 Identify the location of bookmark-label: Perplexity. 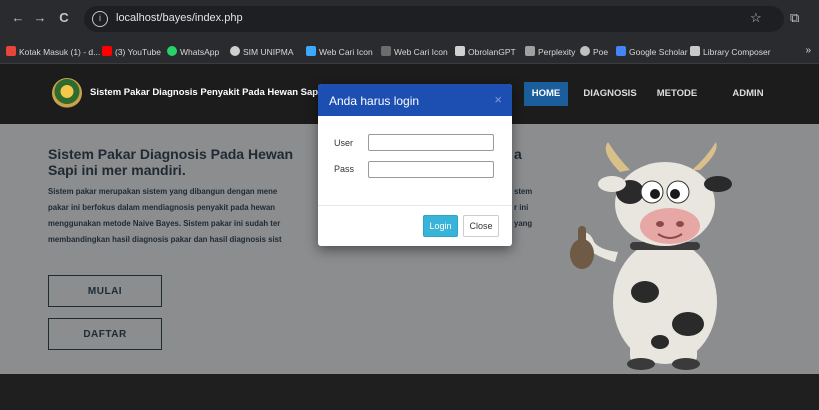
(557, 52).